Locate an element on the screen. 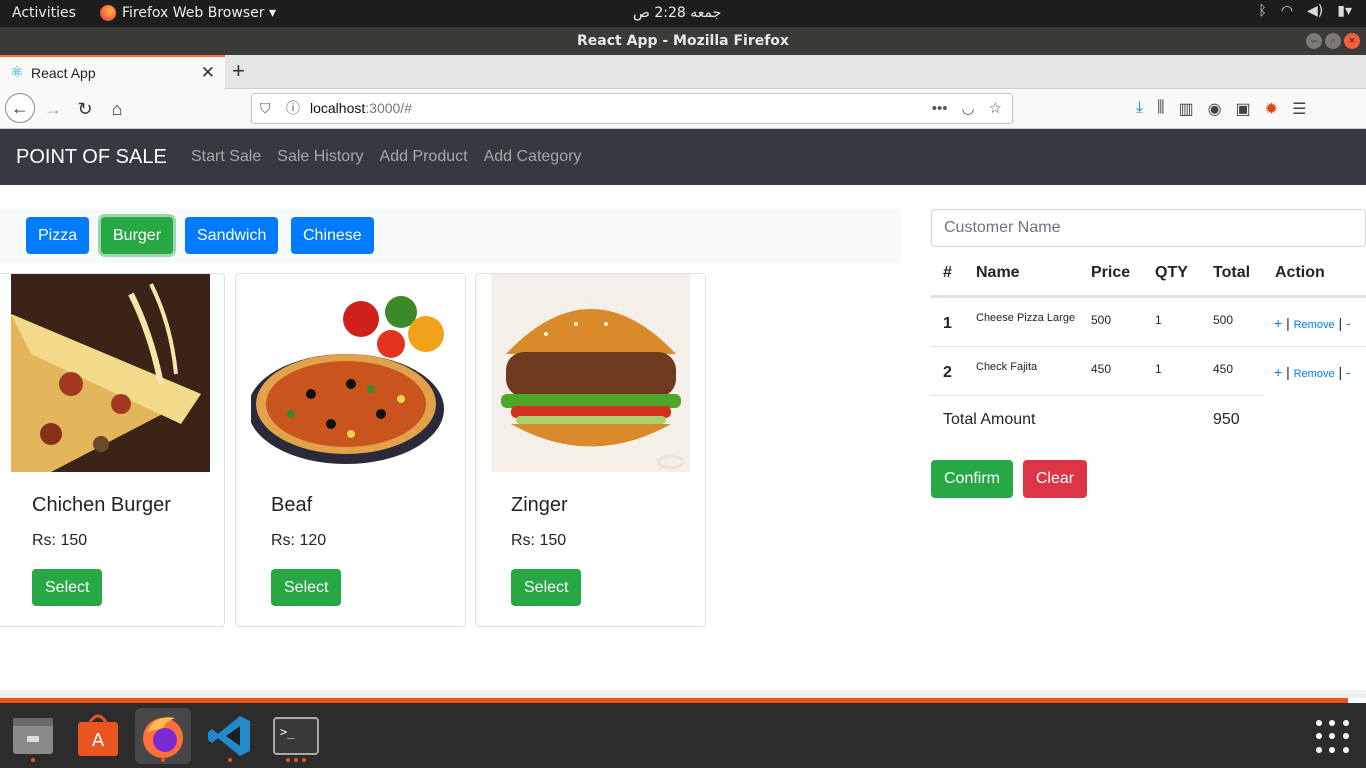 Image resolution: width=1366 pixels, height=768 pixels. more-icon: ••• is located at coordinates (940, 108).